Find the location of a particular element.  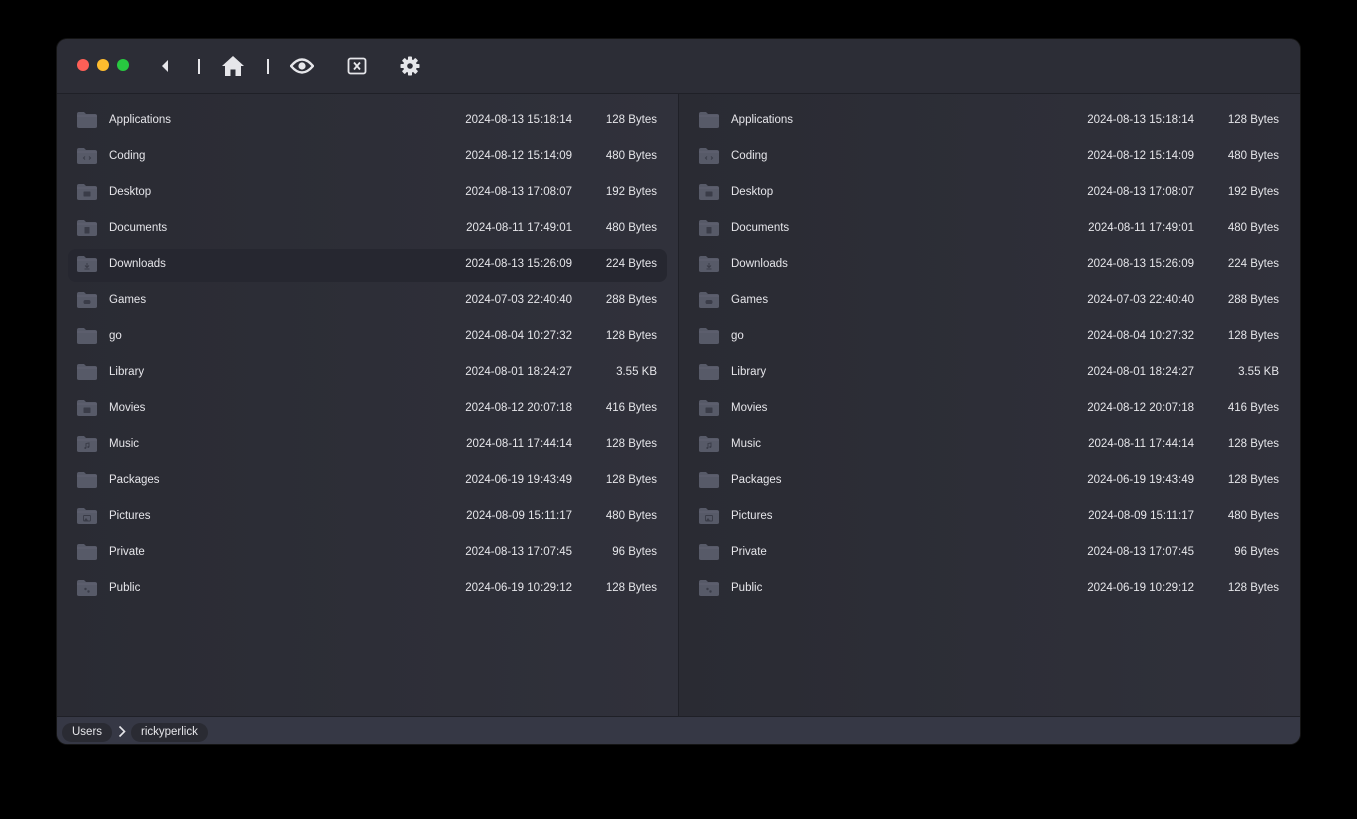

home-icon is located at coordinates (233, 66).